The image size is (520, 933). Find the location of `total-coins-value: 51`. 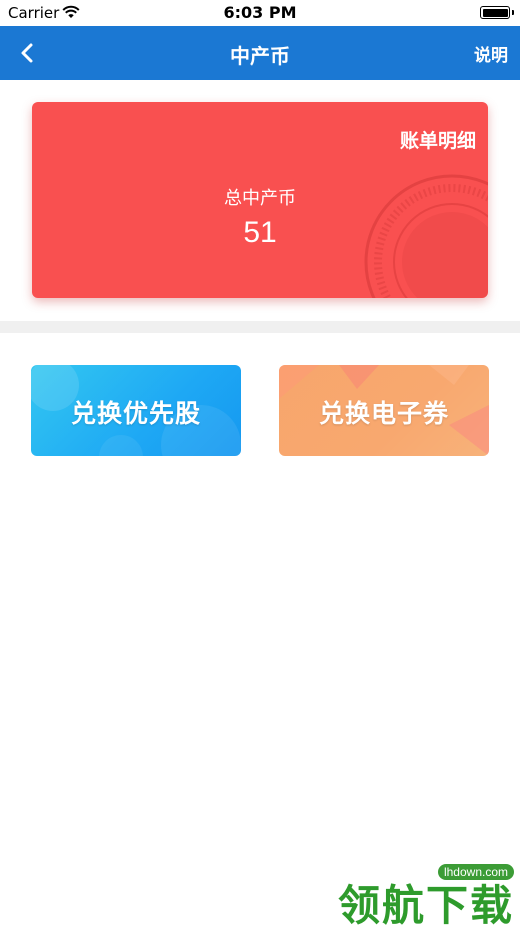

total-coins-value: 51 is located at coordinates (260, 232).